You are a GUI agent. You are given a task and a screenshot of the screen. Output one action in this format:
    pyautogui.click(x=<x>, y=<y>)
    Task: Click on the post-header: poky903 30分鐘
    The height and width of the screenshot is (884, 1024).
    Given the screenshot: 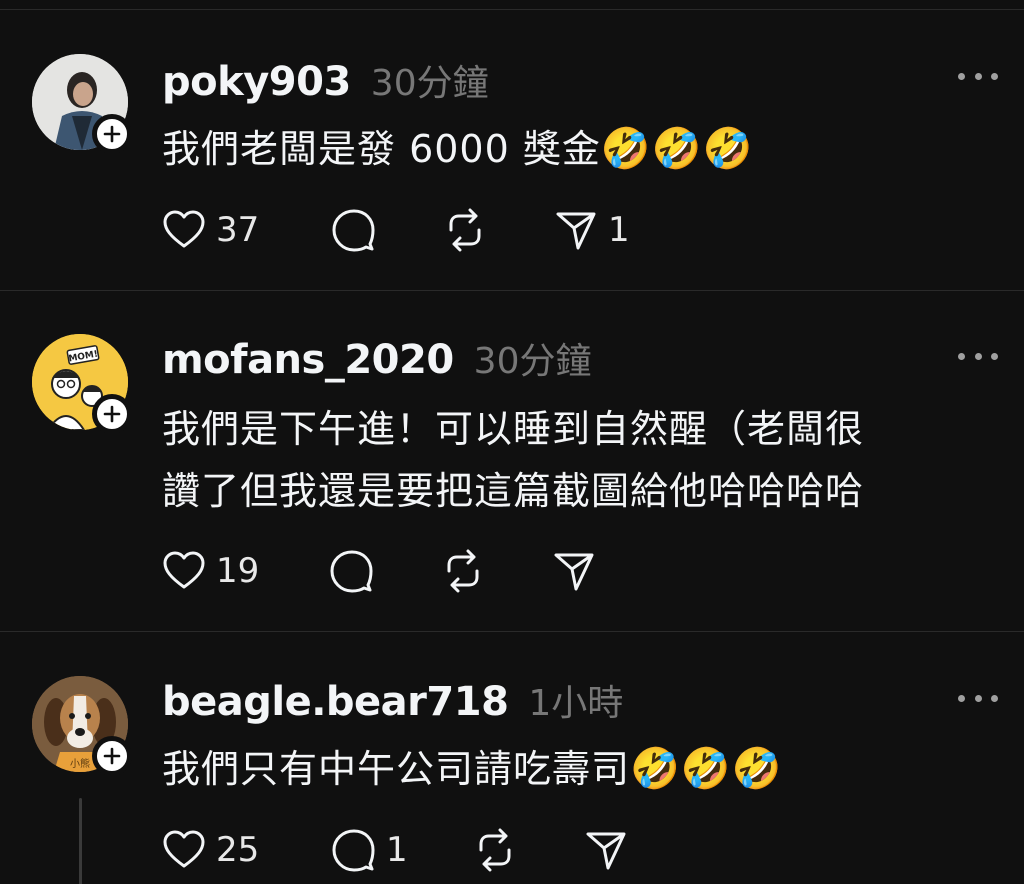 What is the action you would take?
    pyautogui.click(x=325, y=79)
    